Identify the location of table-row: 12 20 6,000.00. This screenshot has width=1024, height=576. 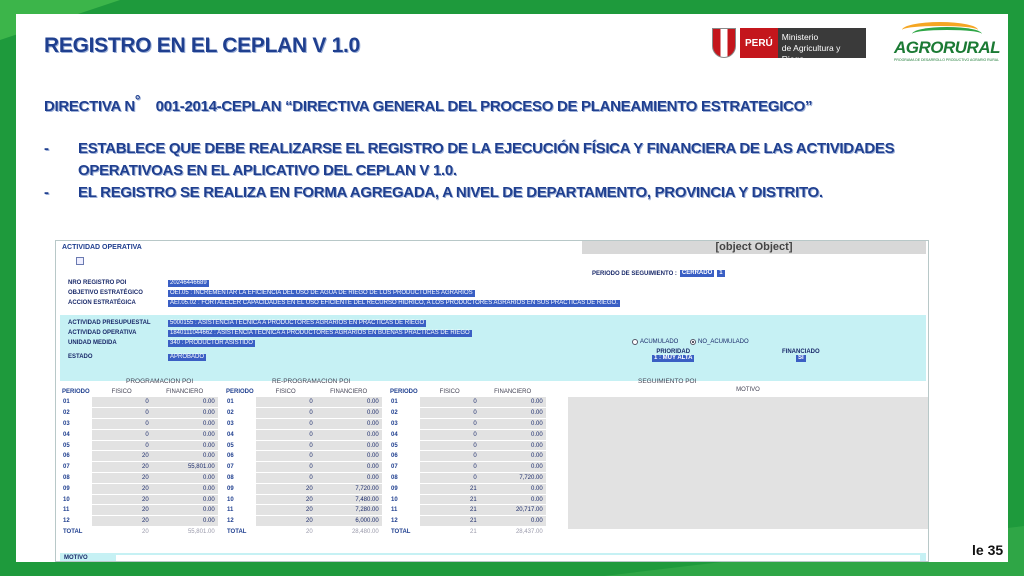
(303, 521).